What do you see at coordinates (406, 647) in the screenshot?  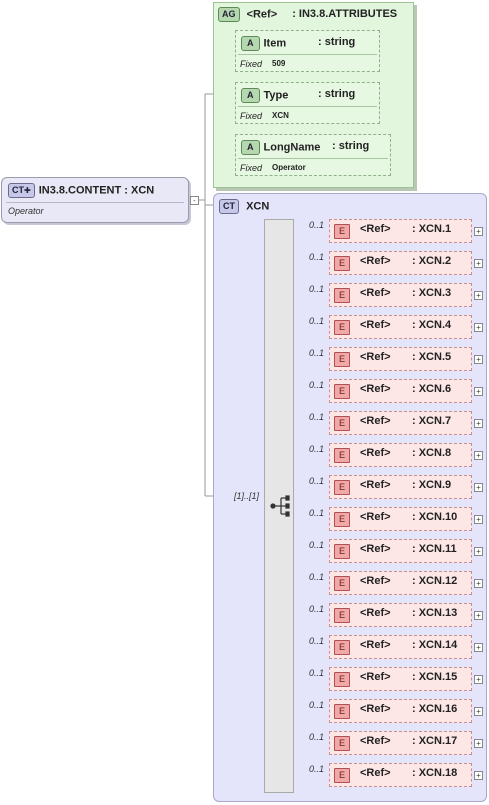 I see `element-ref-item: E <Ref>: XCN.14 +` at bounding box center [406, 647].